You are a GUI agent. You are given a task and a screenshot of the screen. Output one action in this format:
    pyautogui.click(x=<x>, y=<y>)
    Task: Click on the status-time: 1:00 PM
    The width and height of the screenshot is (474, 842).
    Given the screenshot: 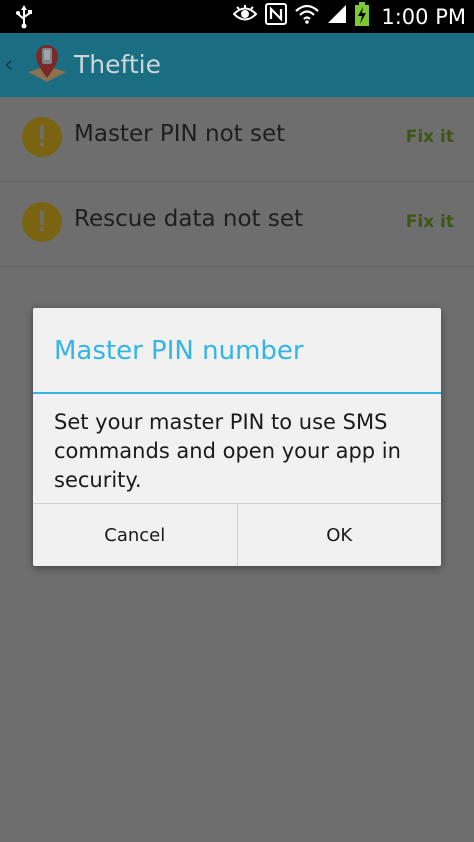 What is the action you would take?
    pyautogui.click(x=423, y=16)
    